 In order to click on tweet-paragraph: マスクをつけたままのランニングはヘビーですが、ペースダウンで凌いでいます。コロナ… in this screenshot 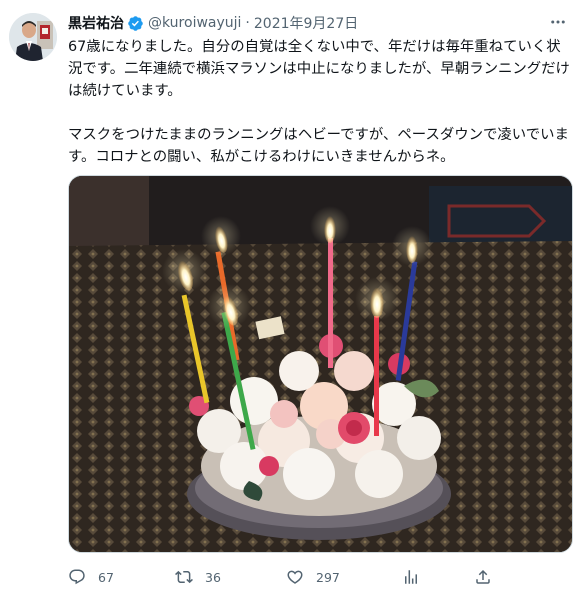, I will do `click(318, 146)`.